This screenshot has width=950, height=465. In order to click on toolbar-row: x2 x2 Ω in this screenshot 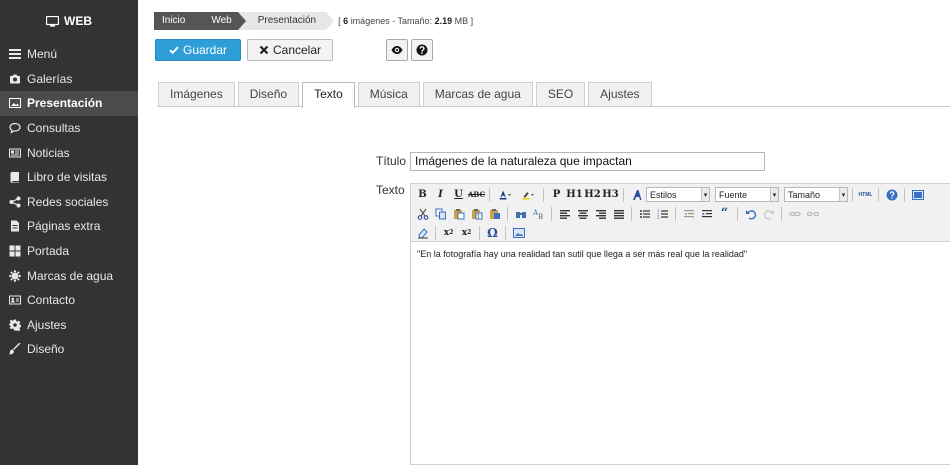, I will do `click(682, 232)`.